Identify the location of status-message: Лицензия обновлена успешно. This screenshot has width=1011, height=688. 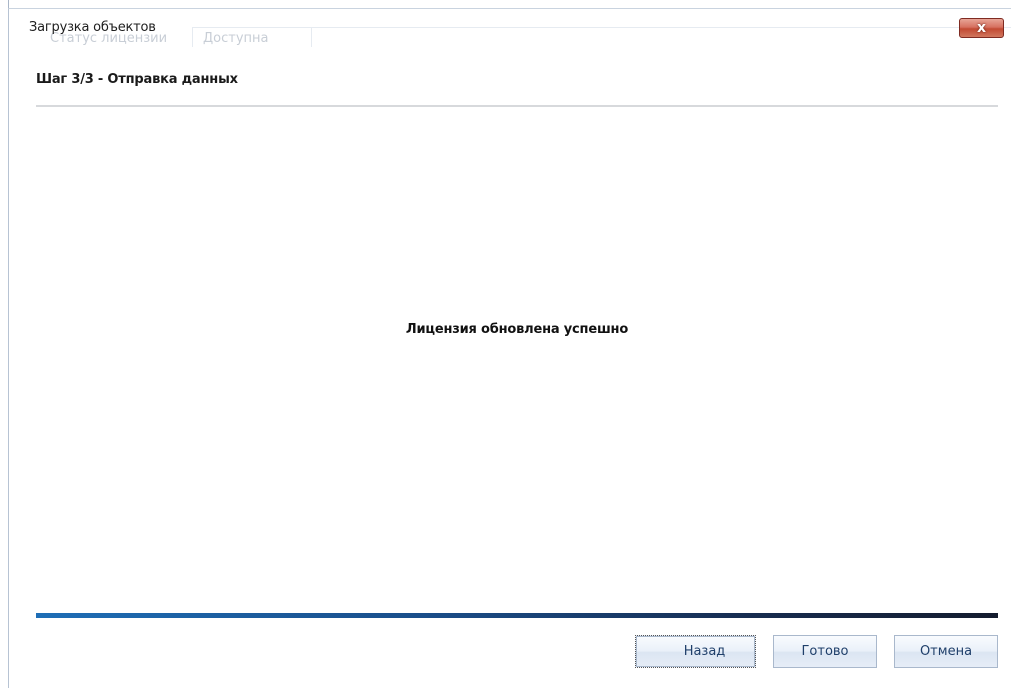
(517, 329).